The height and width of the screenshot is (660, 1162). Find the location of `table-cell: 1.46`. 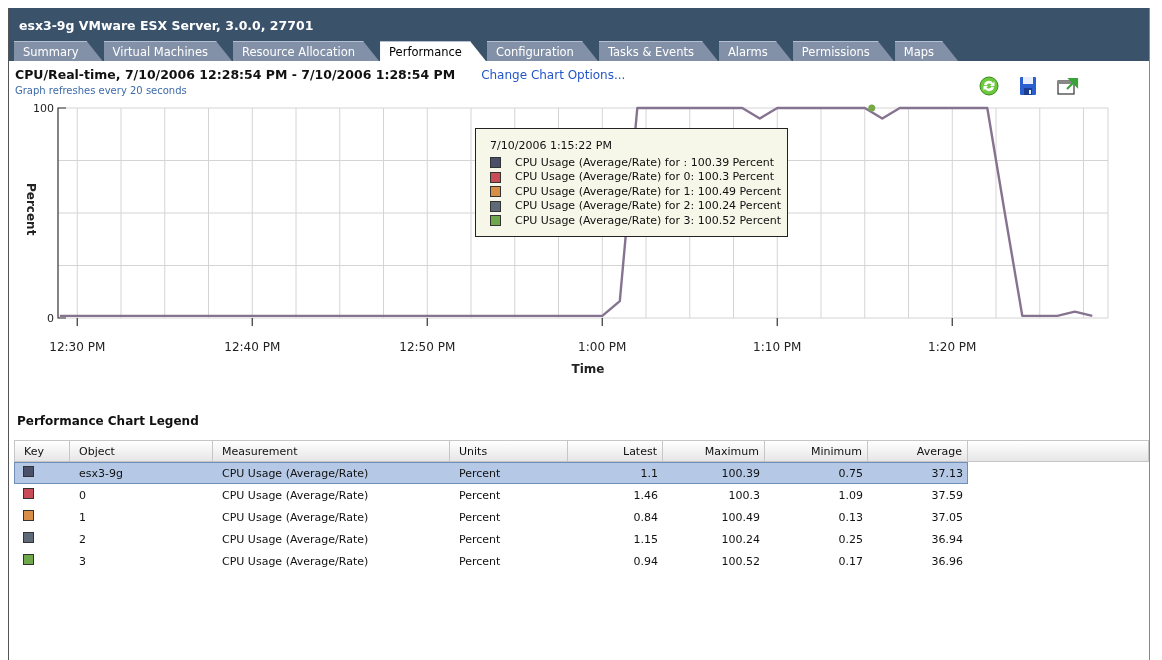

table-cell: 1.46 is located at coordinates (645, 495).